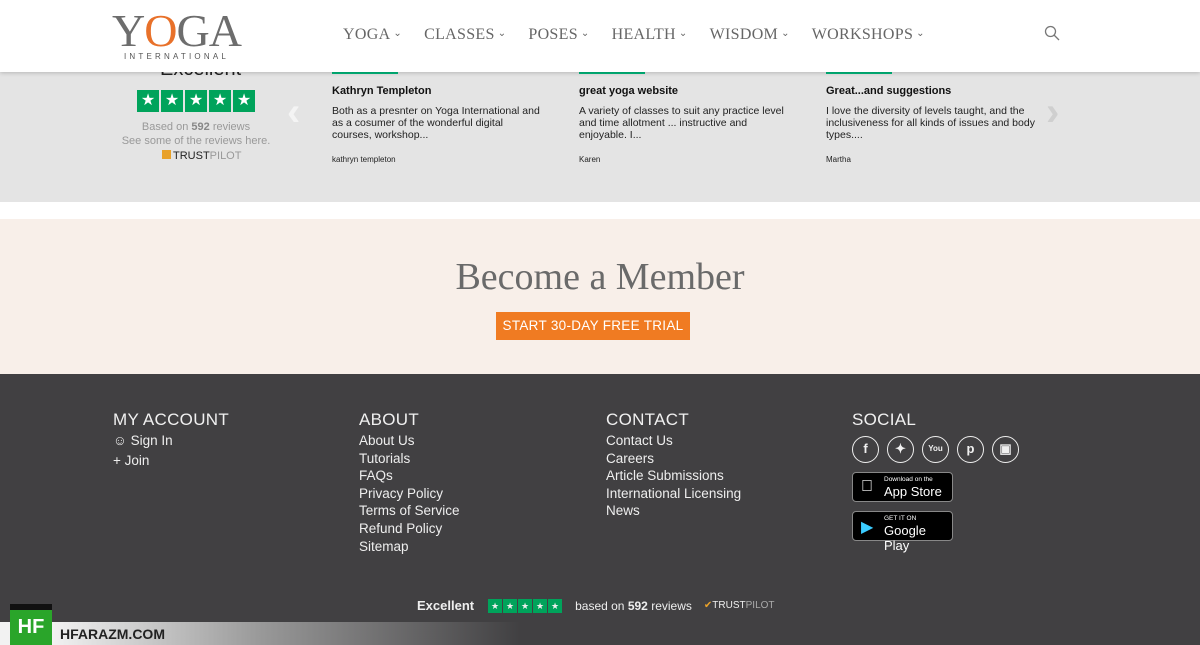 The width and height of the screenshot is (1200, 645). Describe the element at coordinates (673, 511) in the screenshot. I see `news-link: News` at that location.